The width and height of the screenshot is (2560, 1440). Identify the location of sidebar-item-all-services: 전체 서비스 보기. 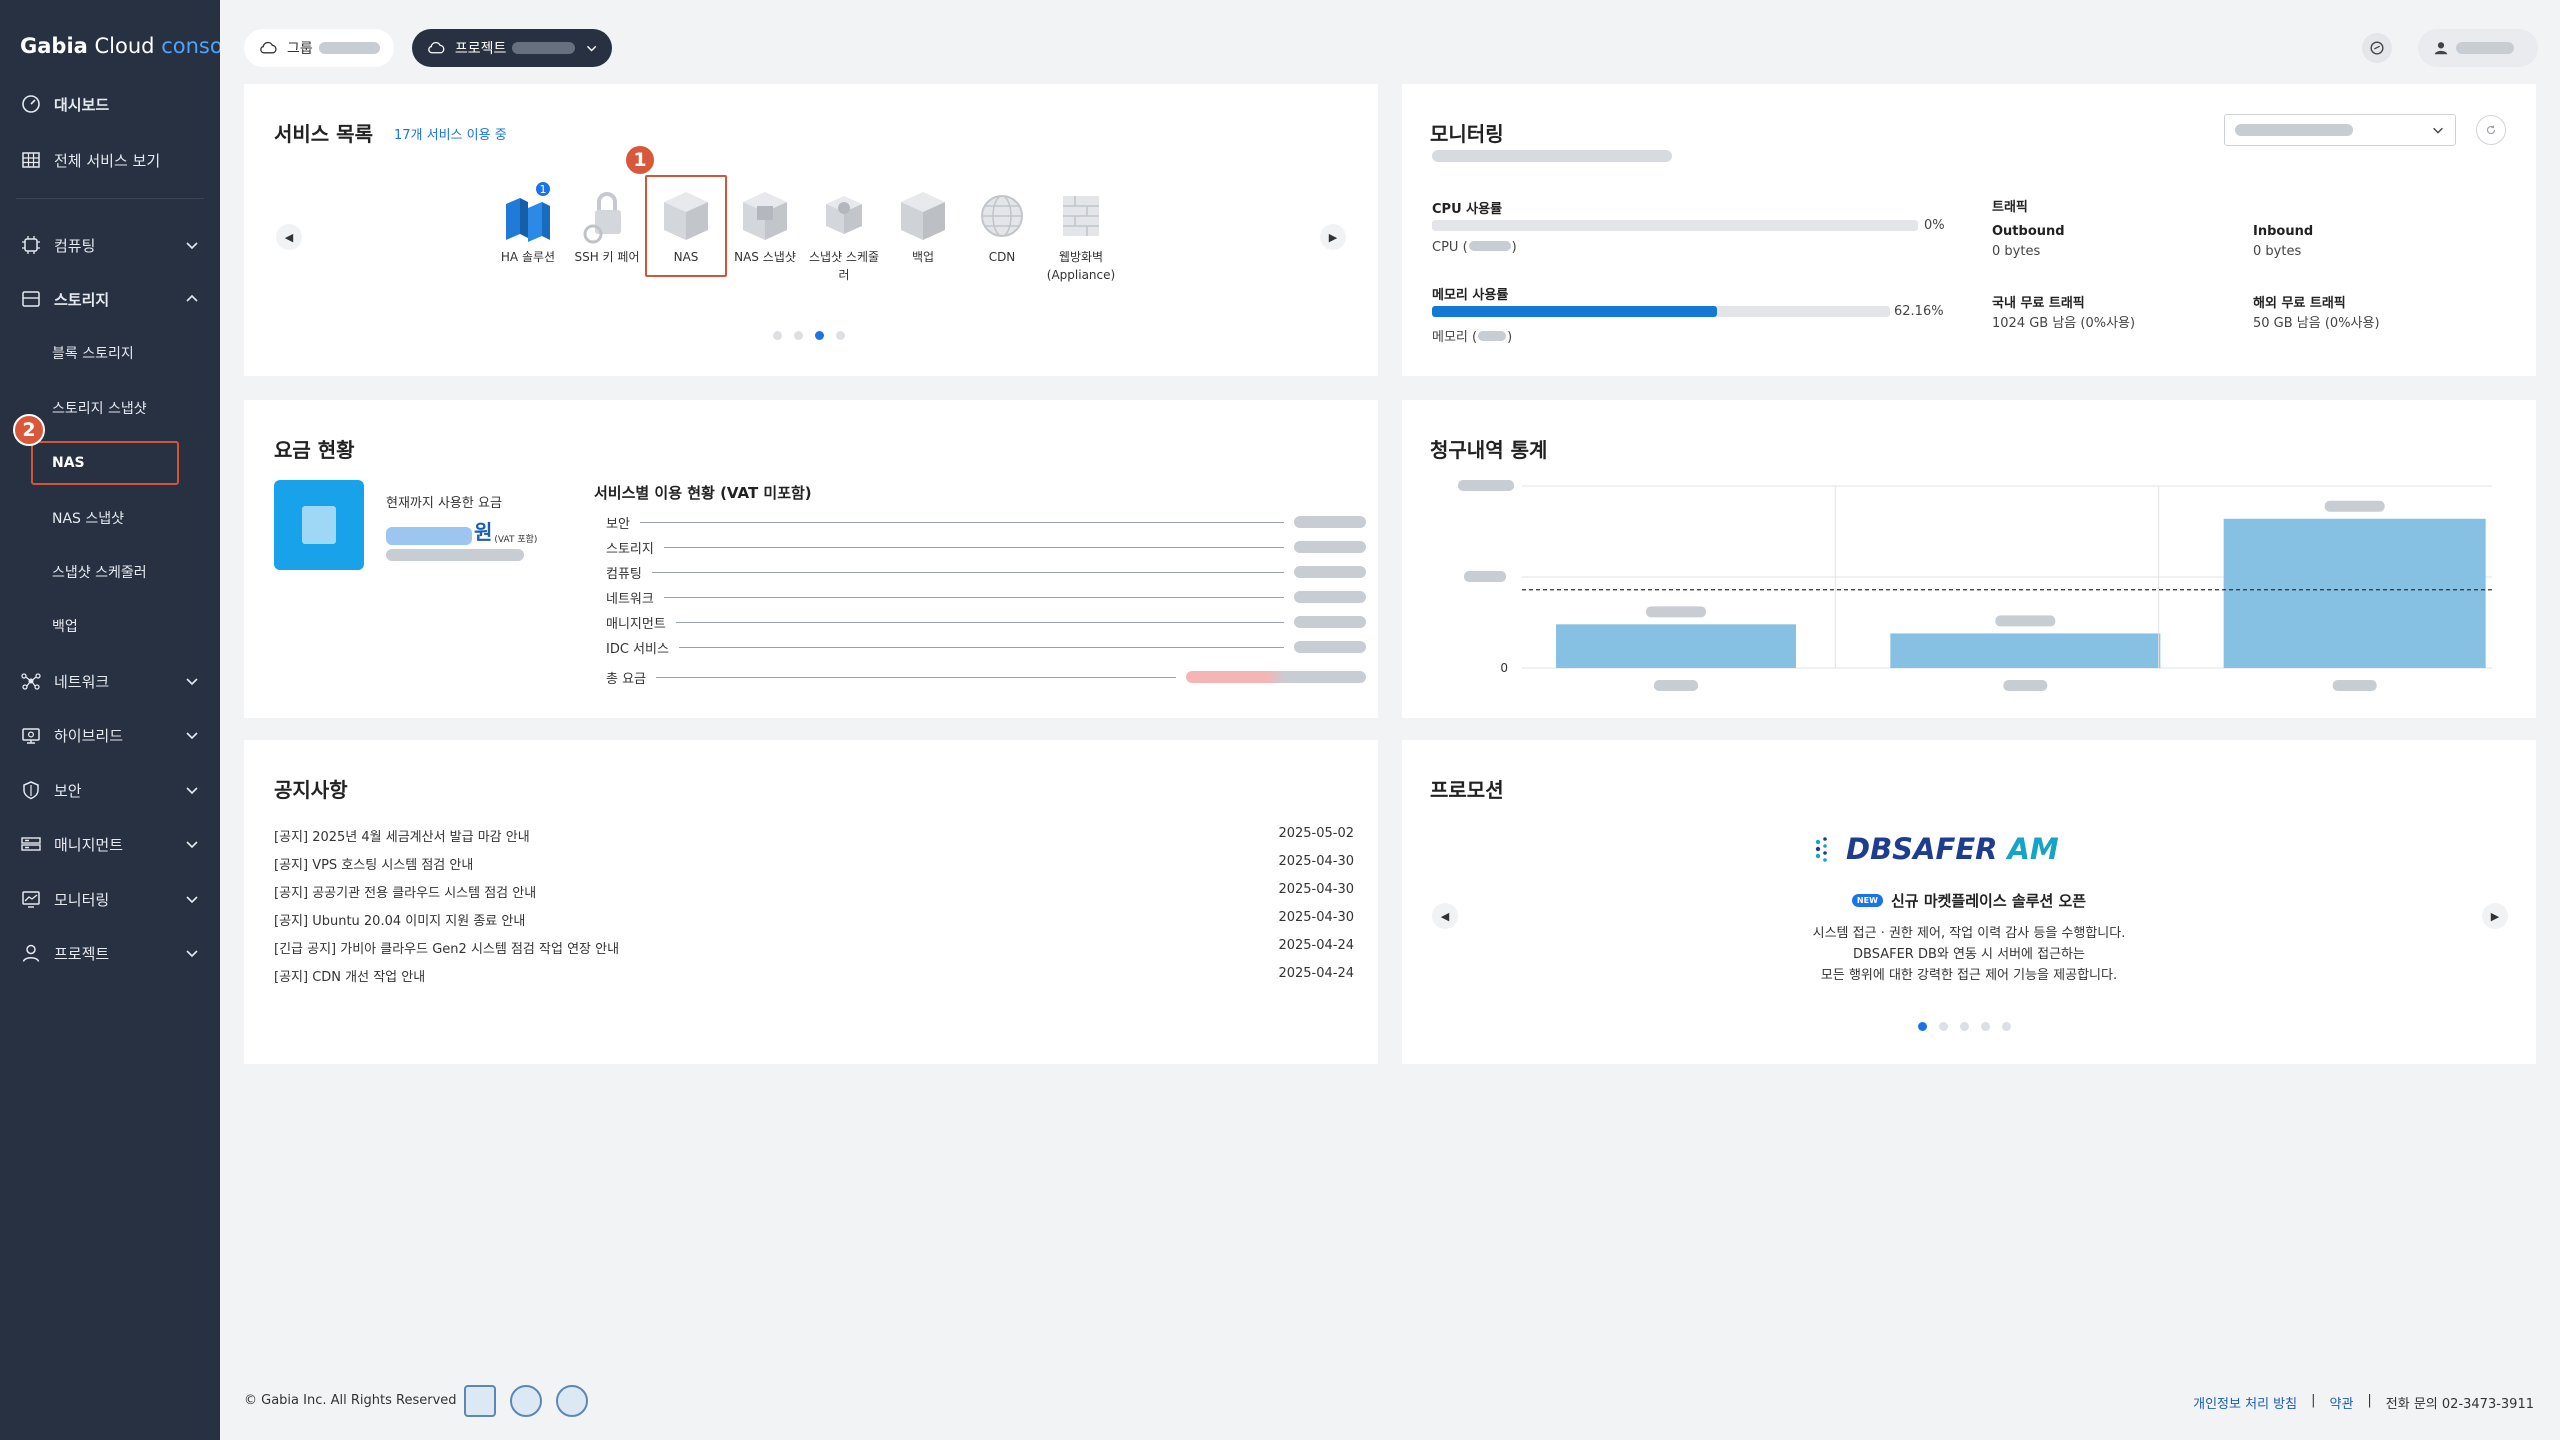
(110, 160).